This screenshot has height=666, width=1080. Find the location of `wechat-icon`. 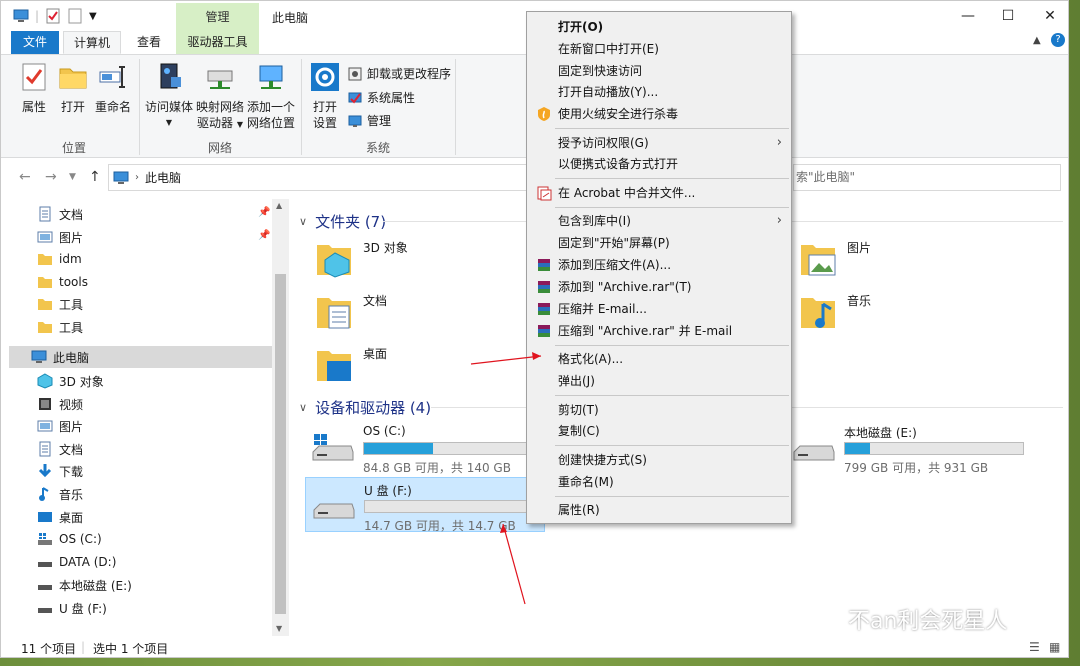

wechat-icon is located at coordinates (825, 618).